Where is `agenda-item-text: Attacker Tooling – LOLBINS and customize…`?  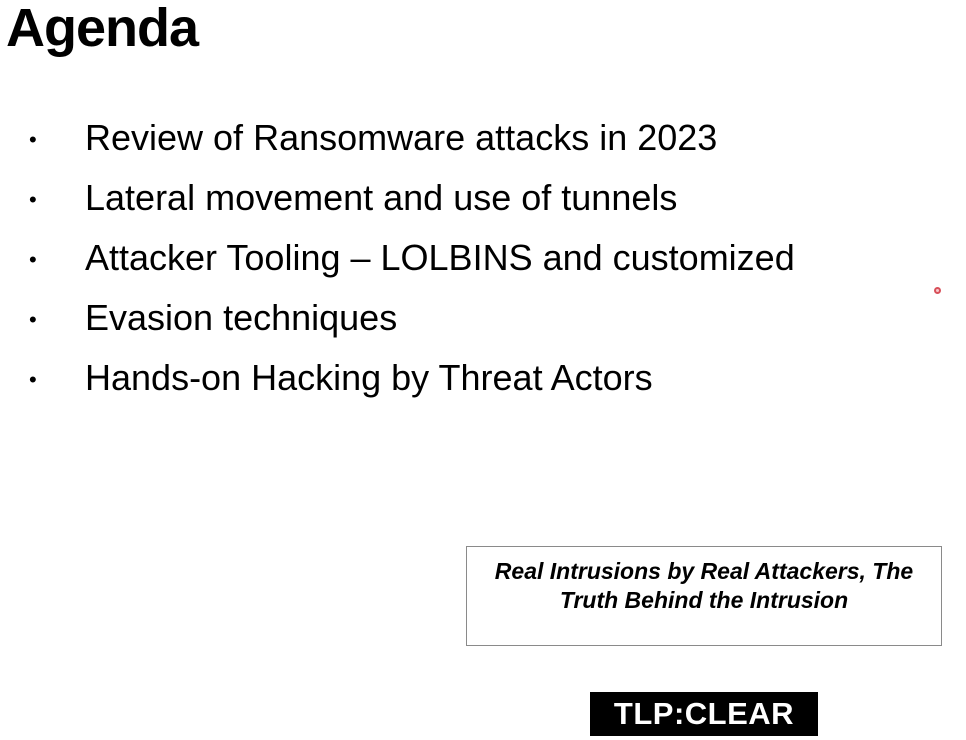
agenda-item-text: Attacker Tooling – LOLBINS and customize… is located at coordinates (440, 257).